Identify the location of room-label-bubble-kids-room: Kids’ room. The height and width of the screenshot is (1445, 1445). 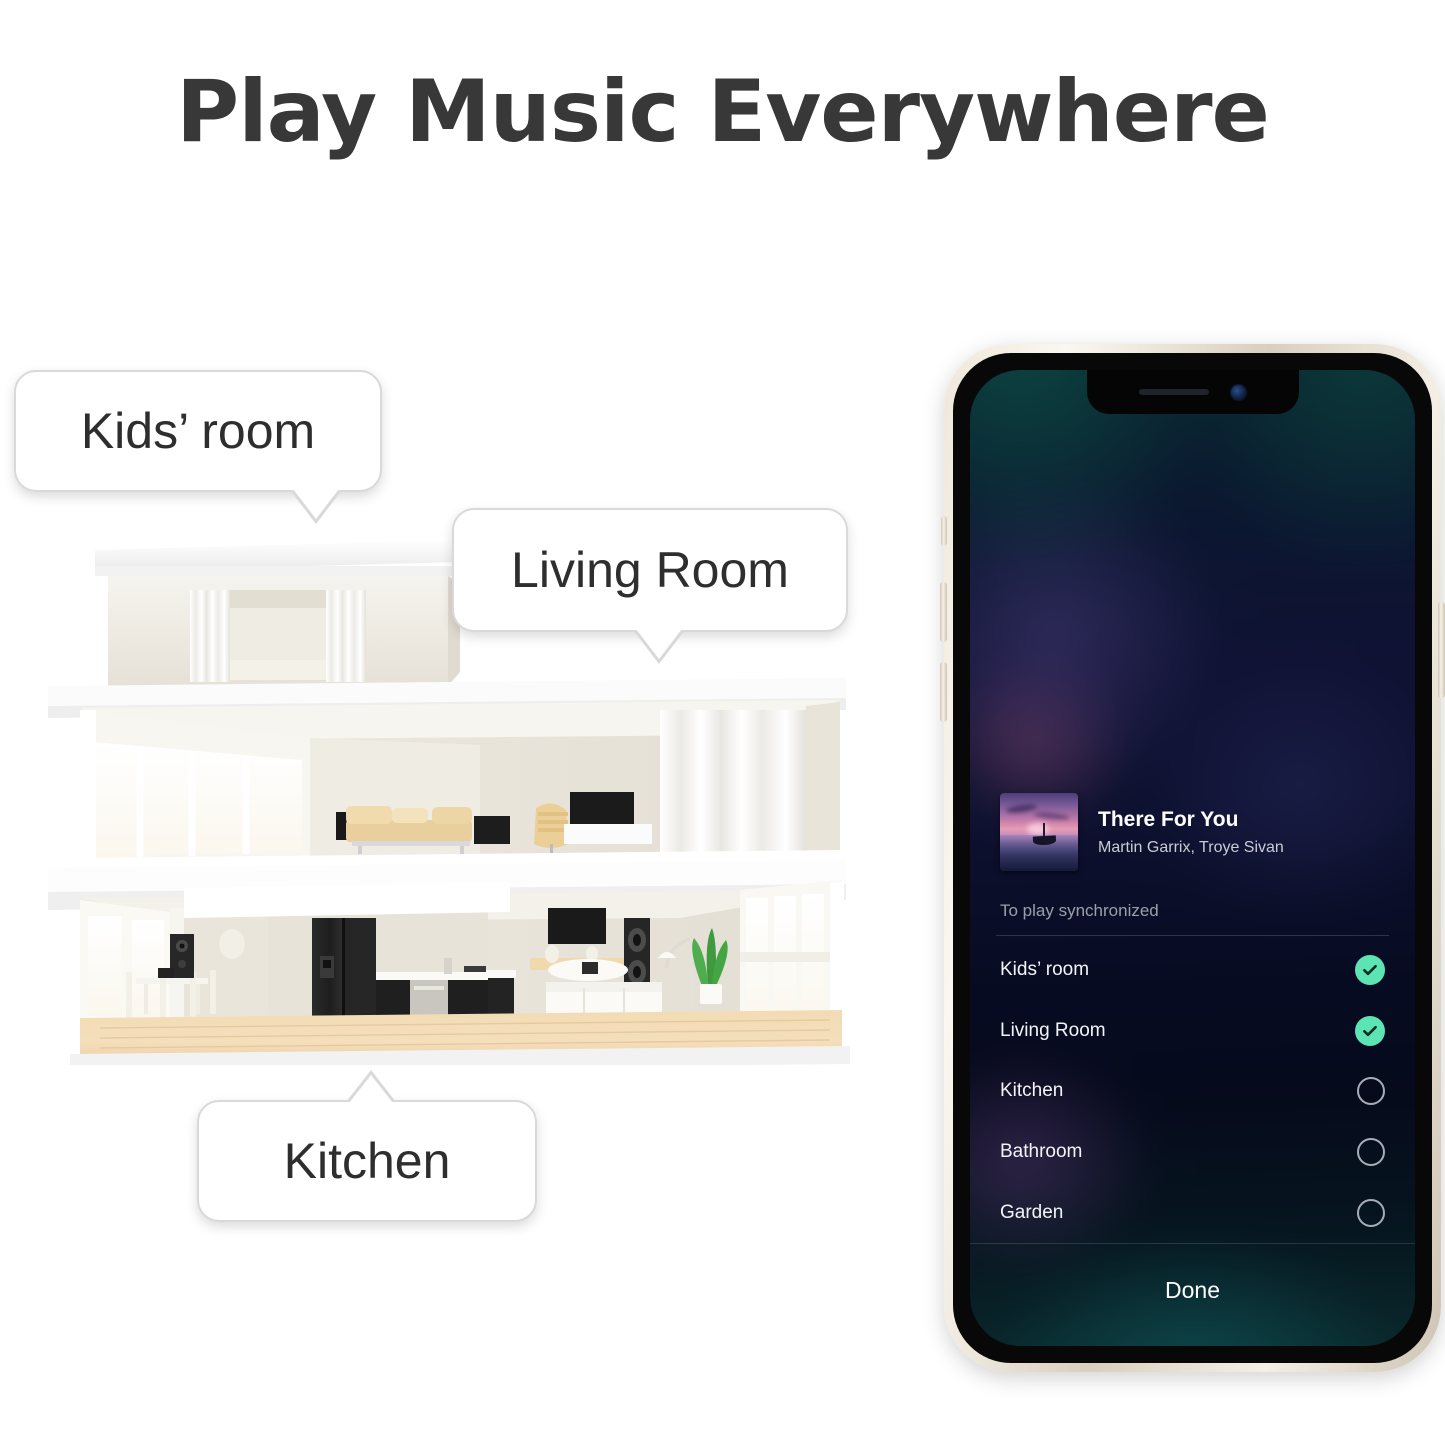
(198, 431).